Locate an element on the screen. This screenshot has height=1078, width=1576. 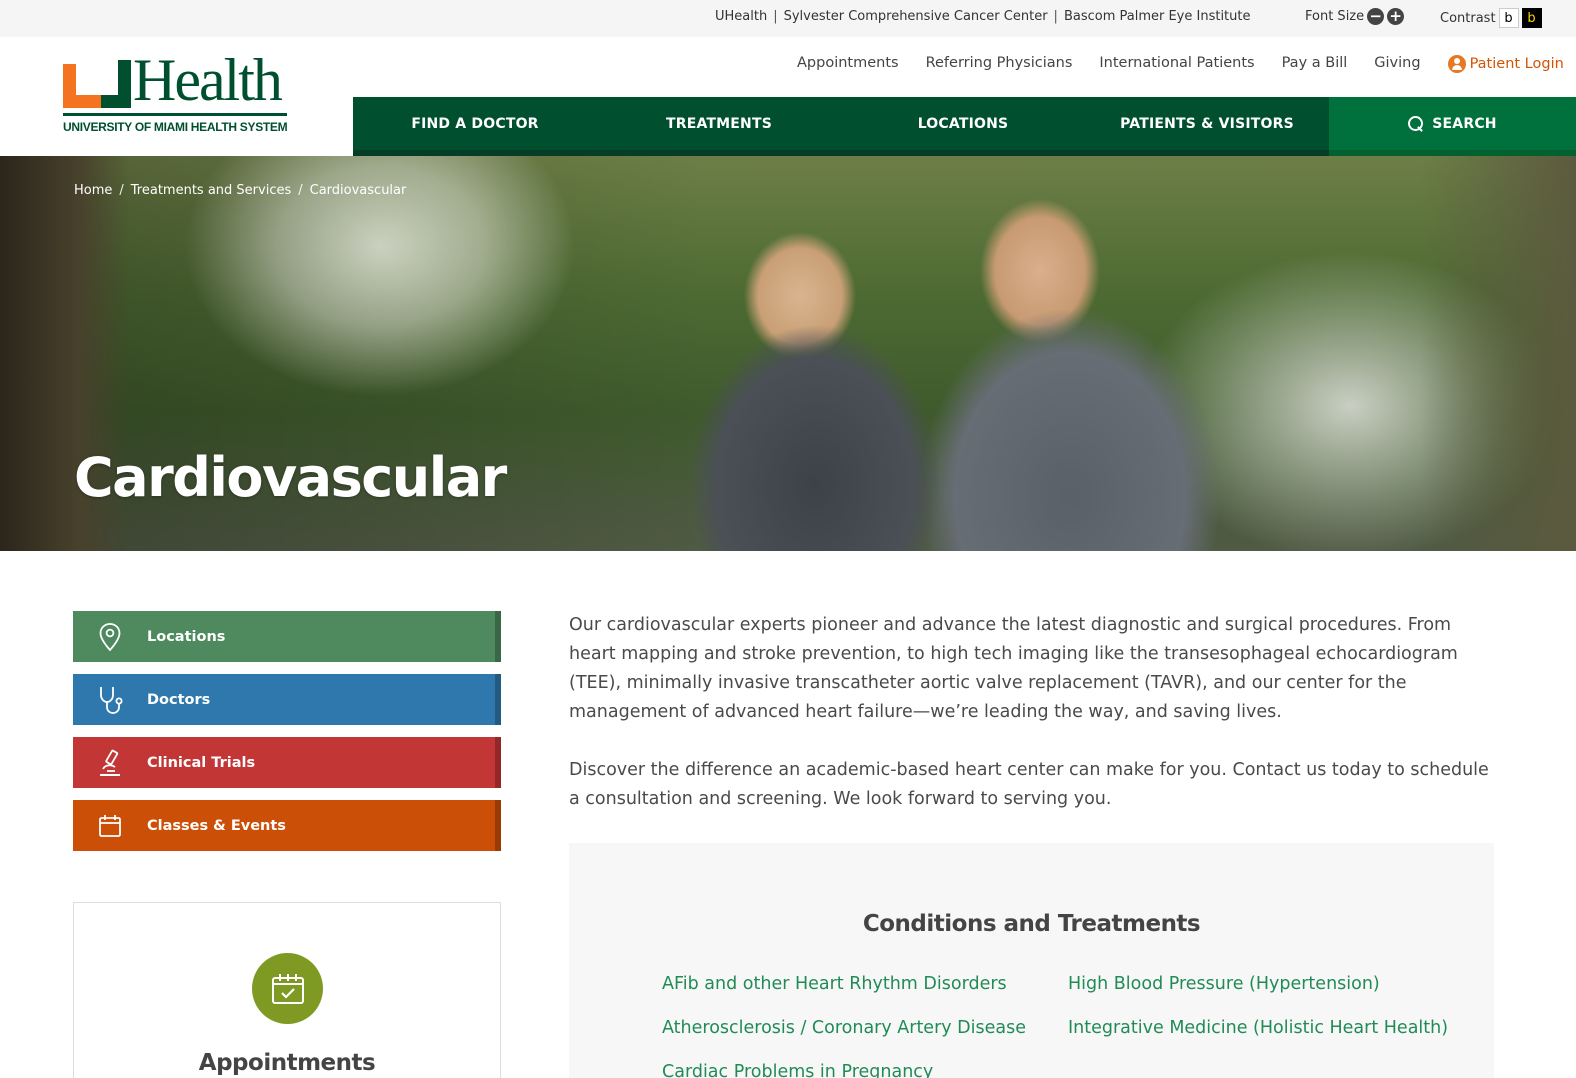
search-label: SEARCH is located at coordinates (1464, 123).